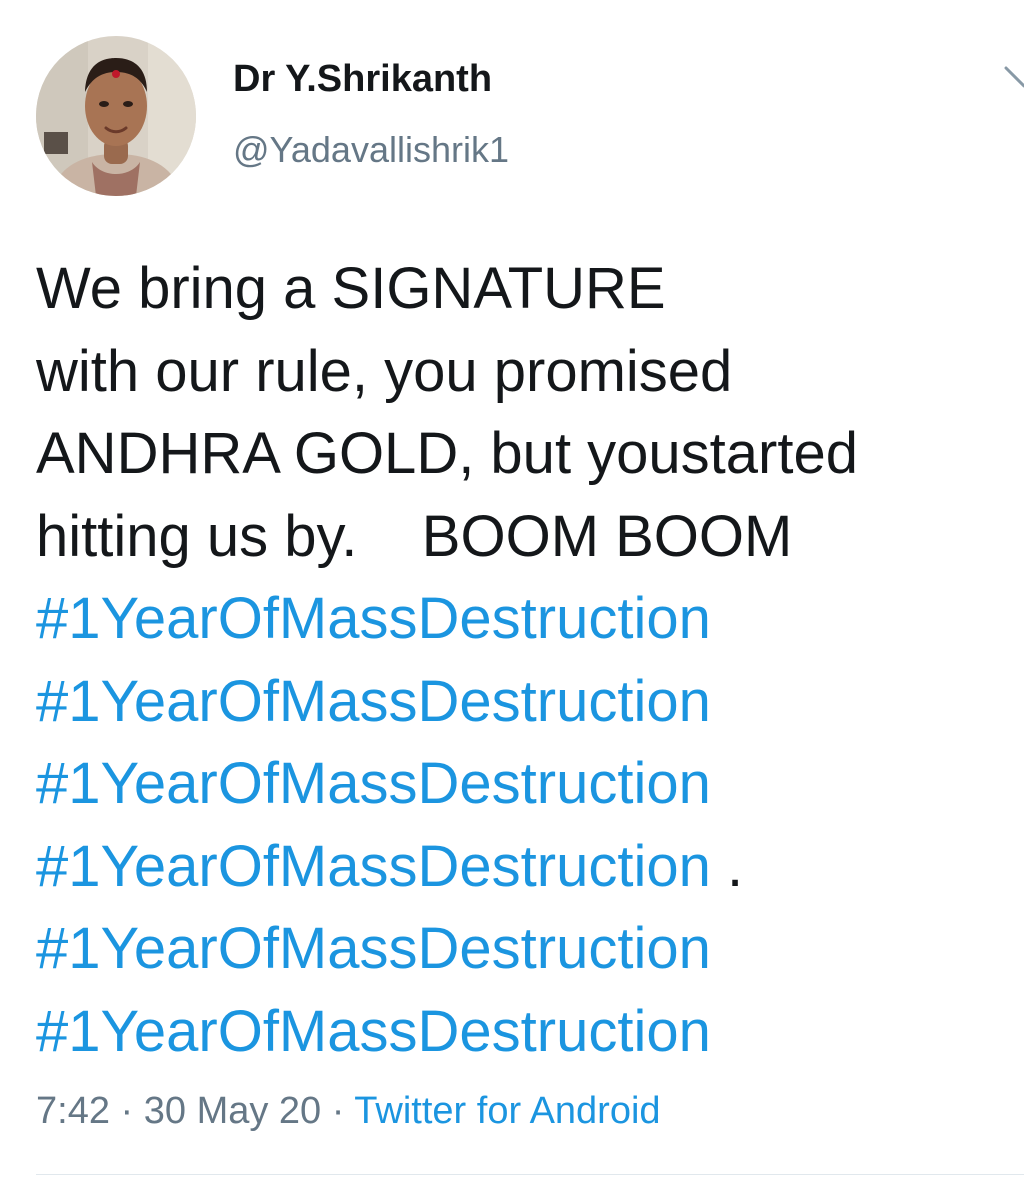  I want to click on tweet-date: 30 May 20, so click(232, 1111).